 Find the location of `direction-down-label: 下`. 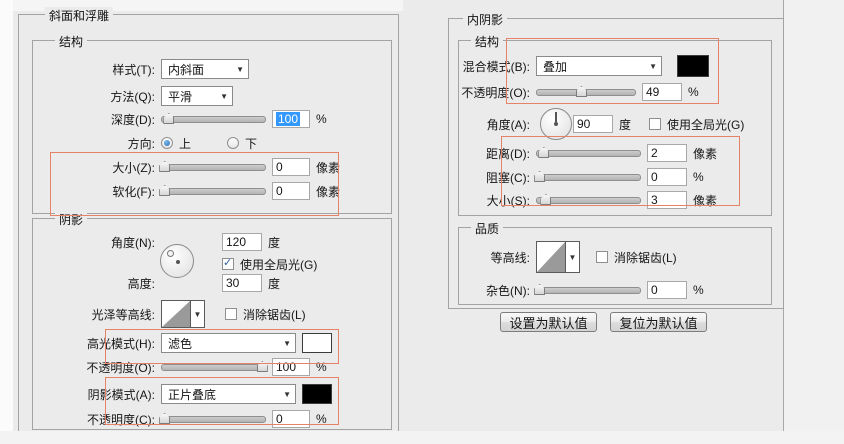

direction-down-label: 下 is located at coordinates (251, 143).